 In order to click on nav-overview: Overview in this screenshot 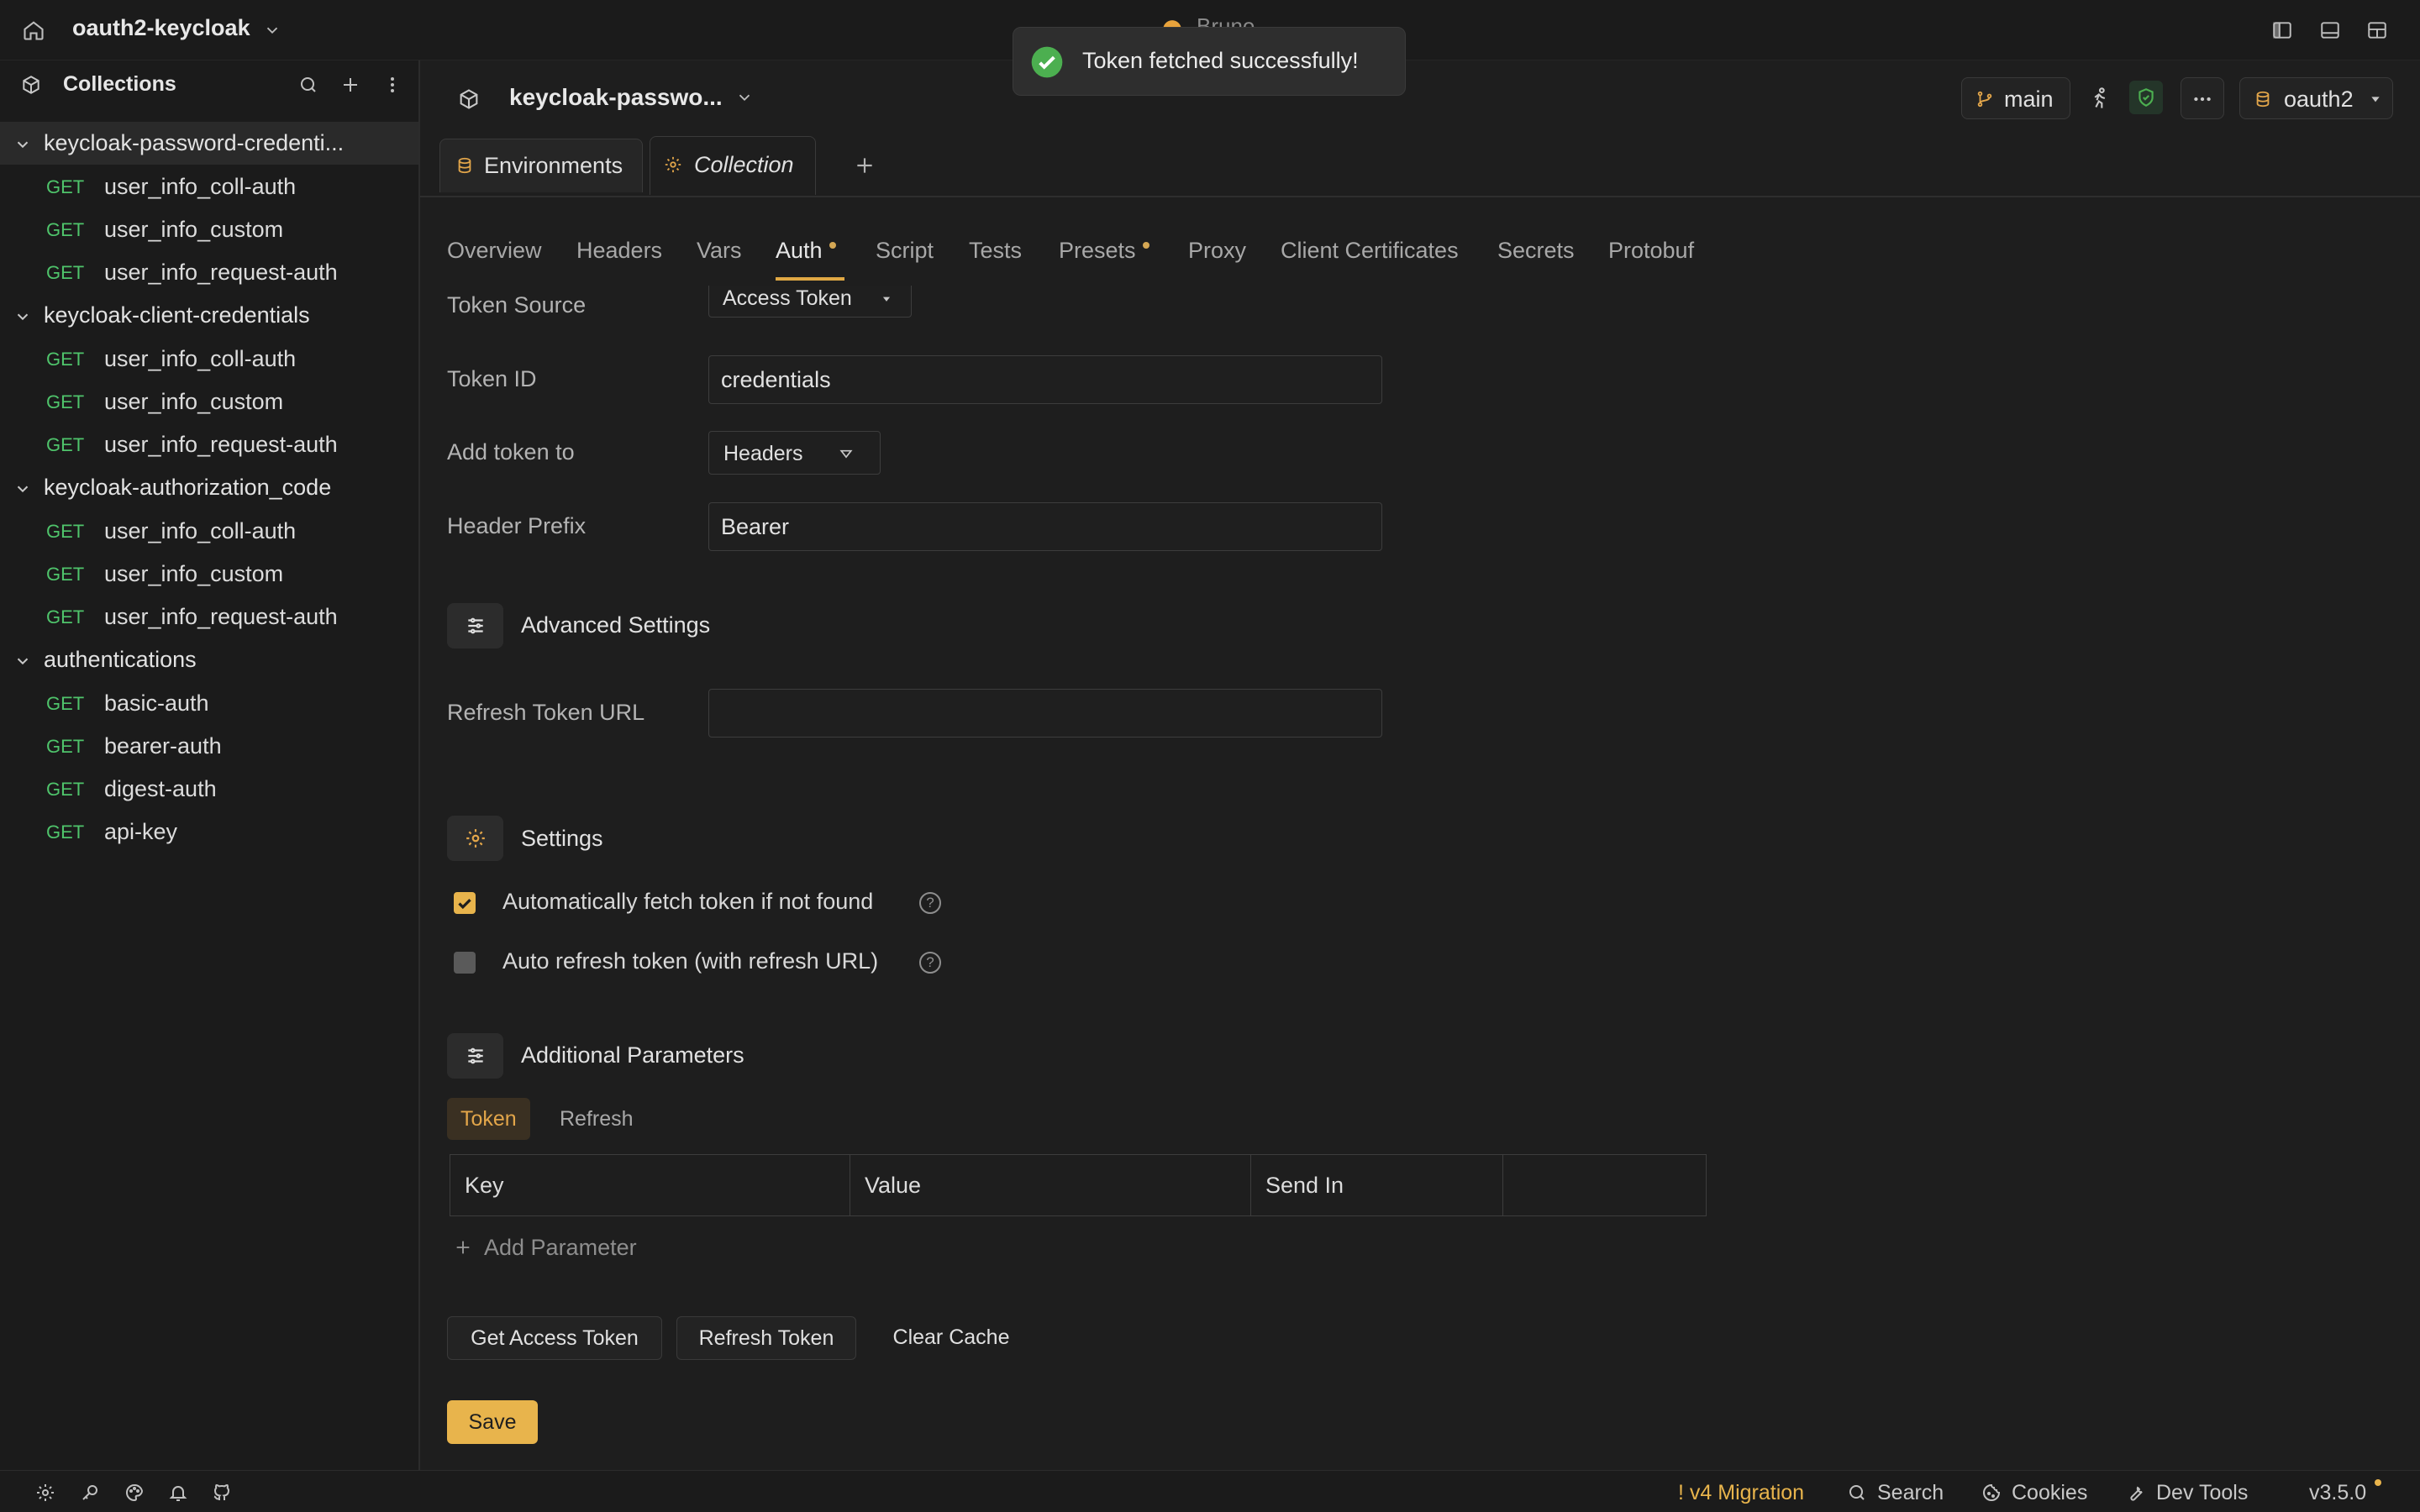, I will do `click(495, 251)`.